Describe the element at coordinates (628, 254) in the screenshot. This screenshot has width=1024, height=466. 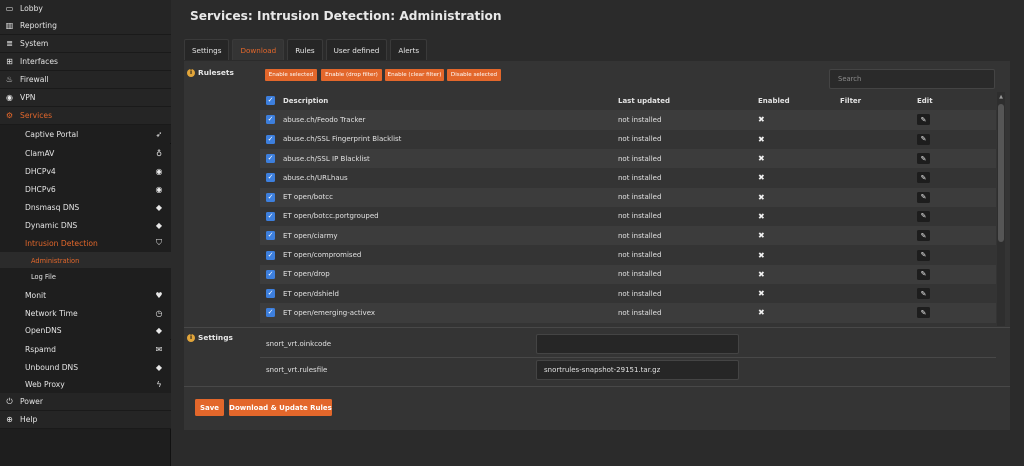
I see `table-row: ✓ ET open/compromised not installed ✖ ✎` at that location.